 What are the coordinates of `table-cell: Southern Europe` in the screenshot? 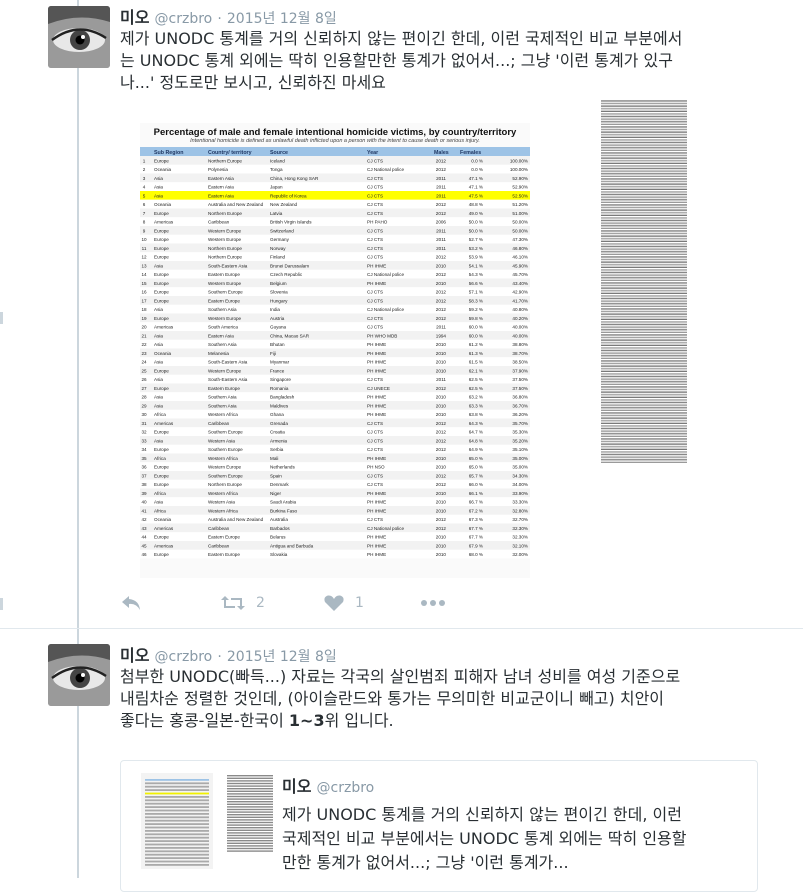 It's located at (225, 475).